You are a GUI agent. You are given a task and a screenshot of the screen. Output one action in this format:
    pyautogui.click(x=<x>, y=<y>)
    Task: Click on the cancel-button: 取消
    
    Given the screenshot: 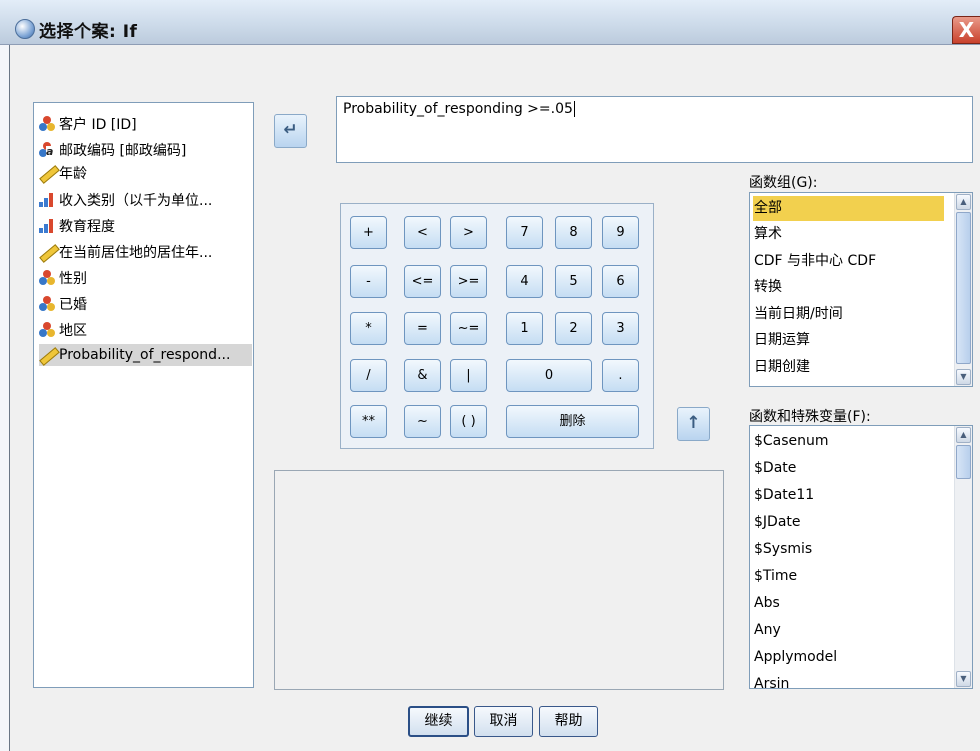 What is the action you would take?
    pyautogui.click(x=503, y=721)
    